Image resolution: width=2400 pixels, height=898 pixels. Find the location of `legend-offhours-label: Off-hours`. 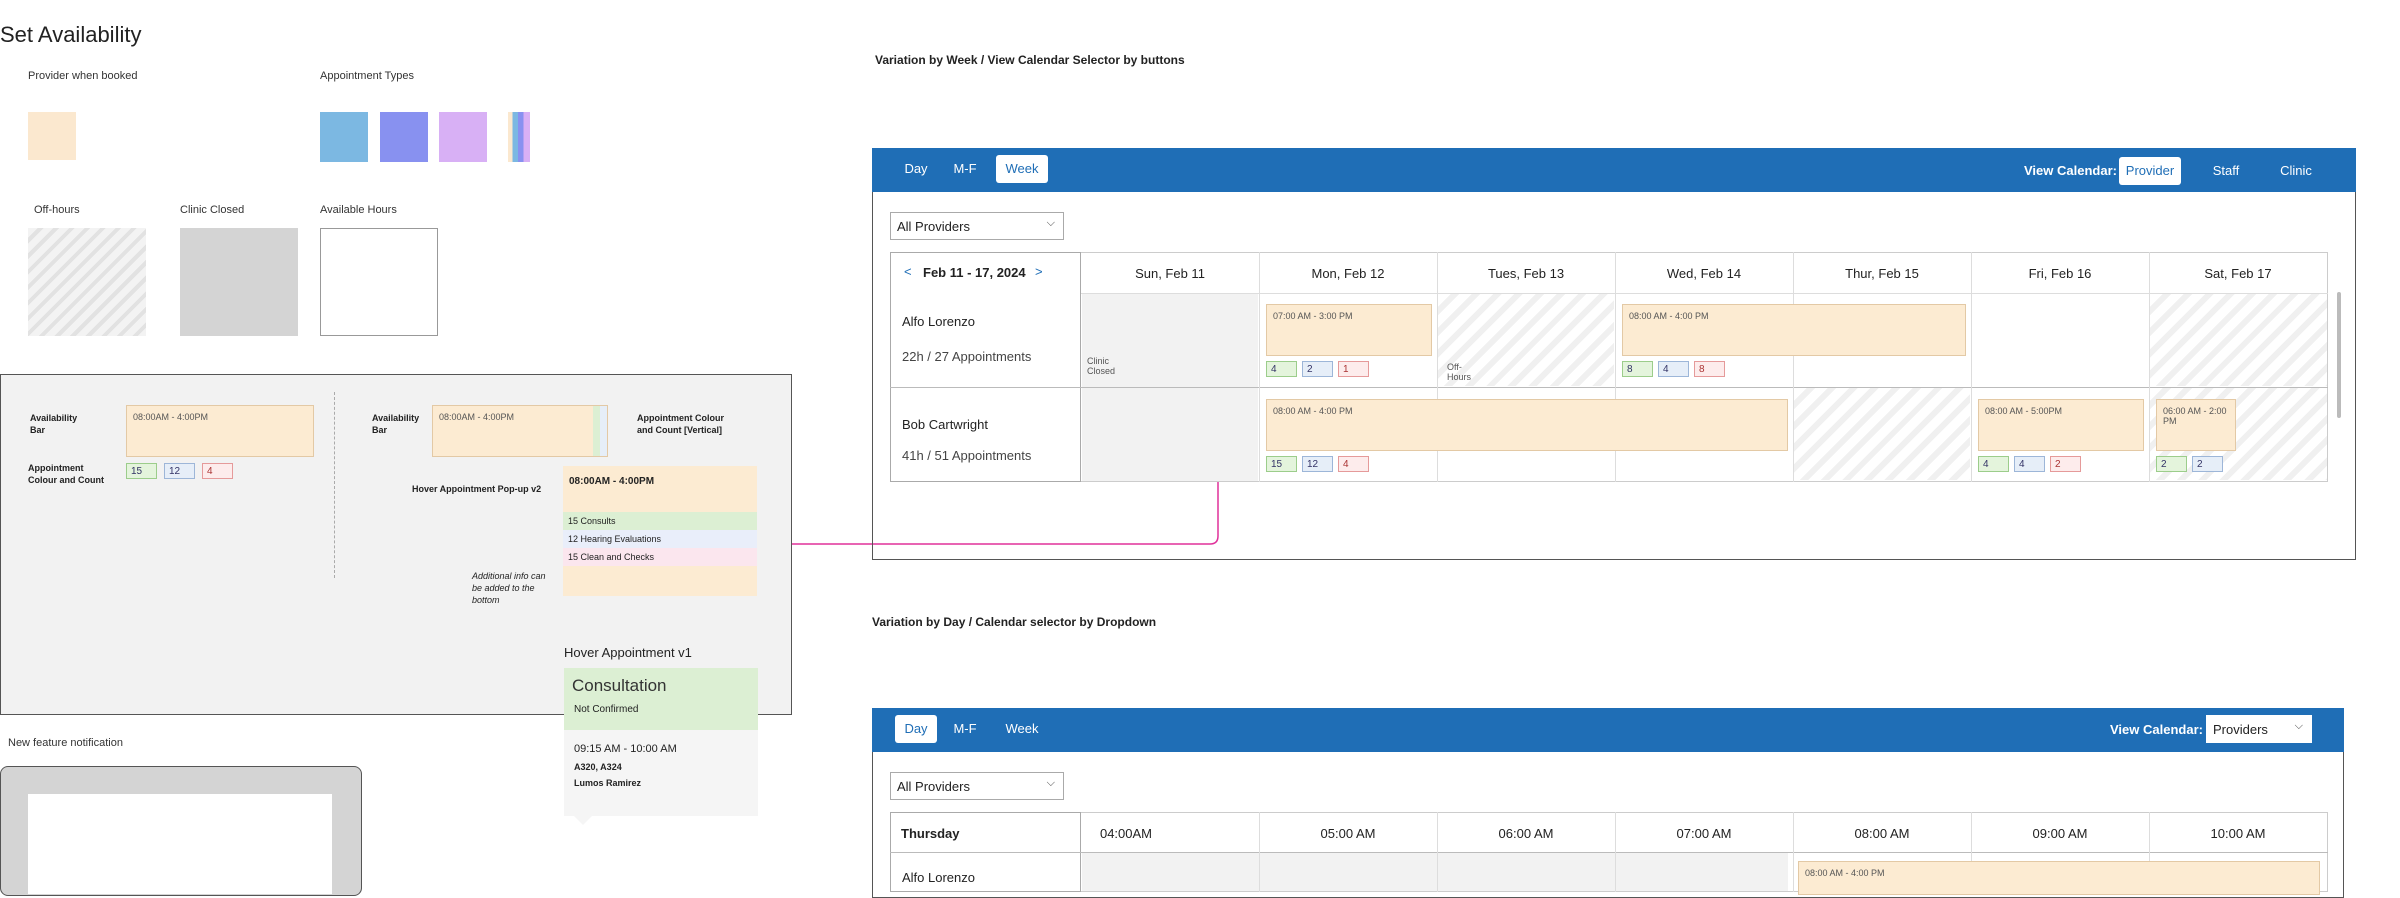

legend-offhours-label: Off-hours is located at coordinates (57, 210).